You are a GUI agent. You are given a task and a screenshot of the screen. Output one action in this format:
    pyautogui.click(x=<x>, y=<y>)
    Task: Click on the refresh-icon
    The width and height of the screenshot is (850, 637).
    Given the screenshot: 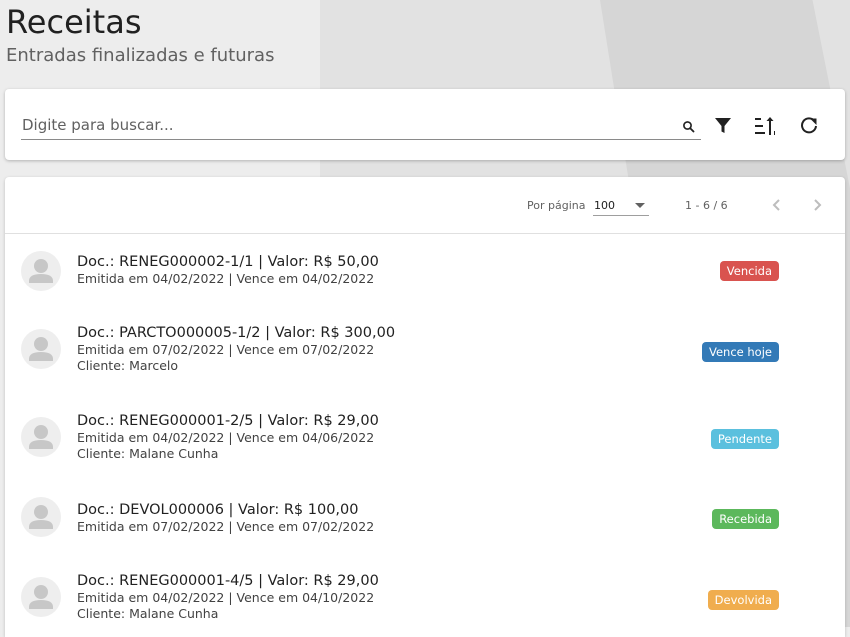 What is the action you would take?
    pyautogui.click(x=809, y=125)
    